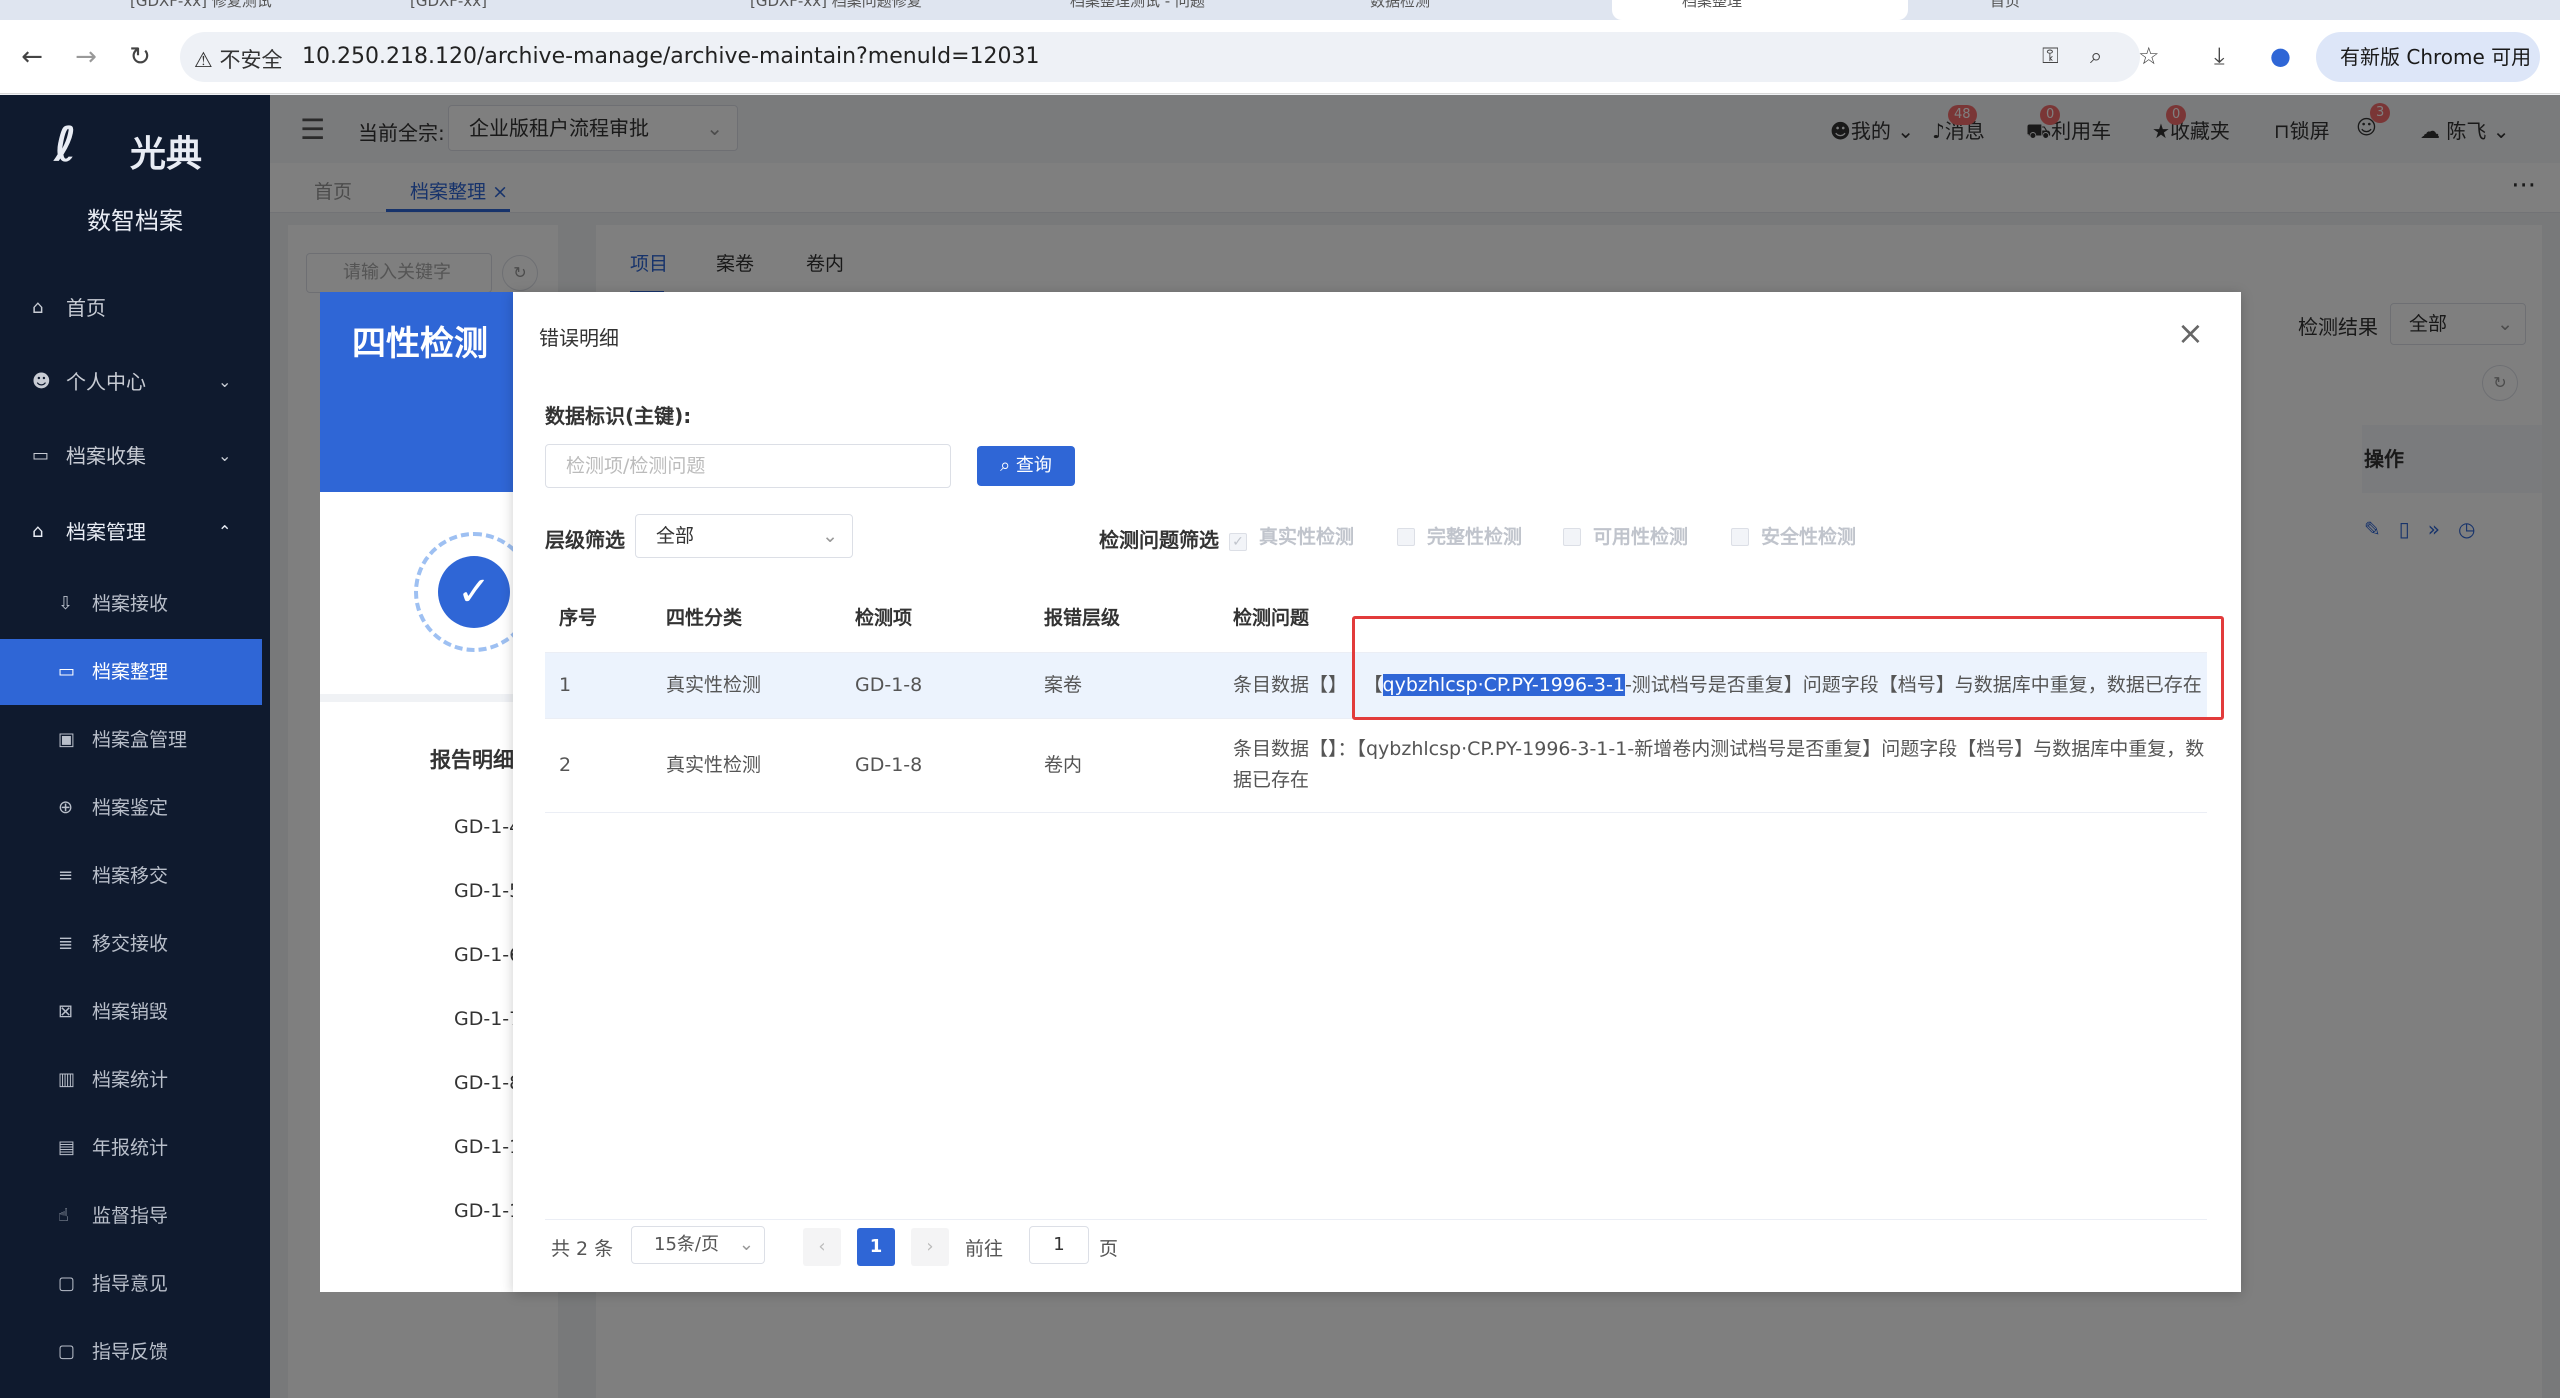 Image resolution: width=2560 pixels, height=1398 pixels. I want to click on search-placeholder: 检测项/检测问题, so click(636, 466).